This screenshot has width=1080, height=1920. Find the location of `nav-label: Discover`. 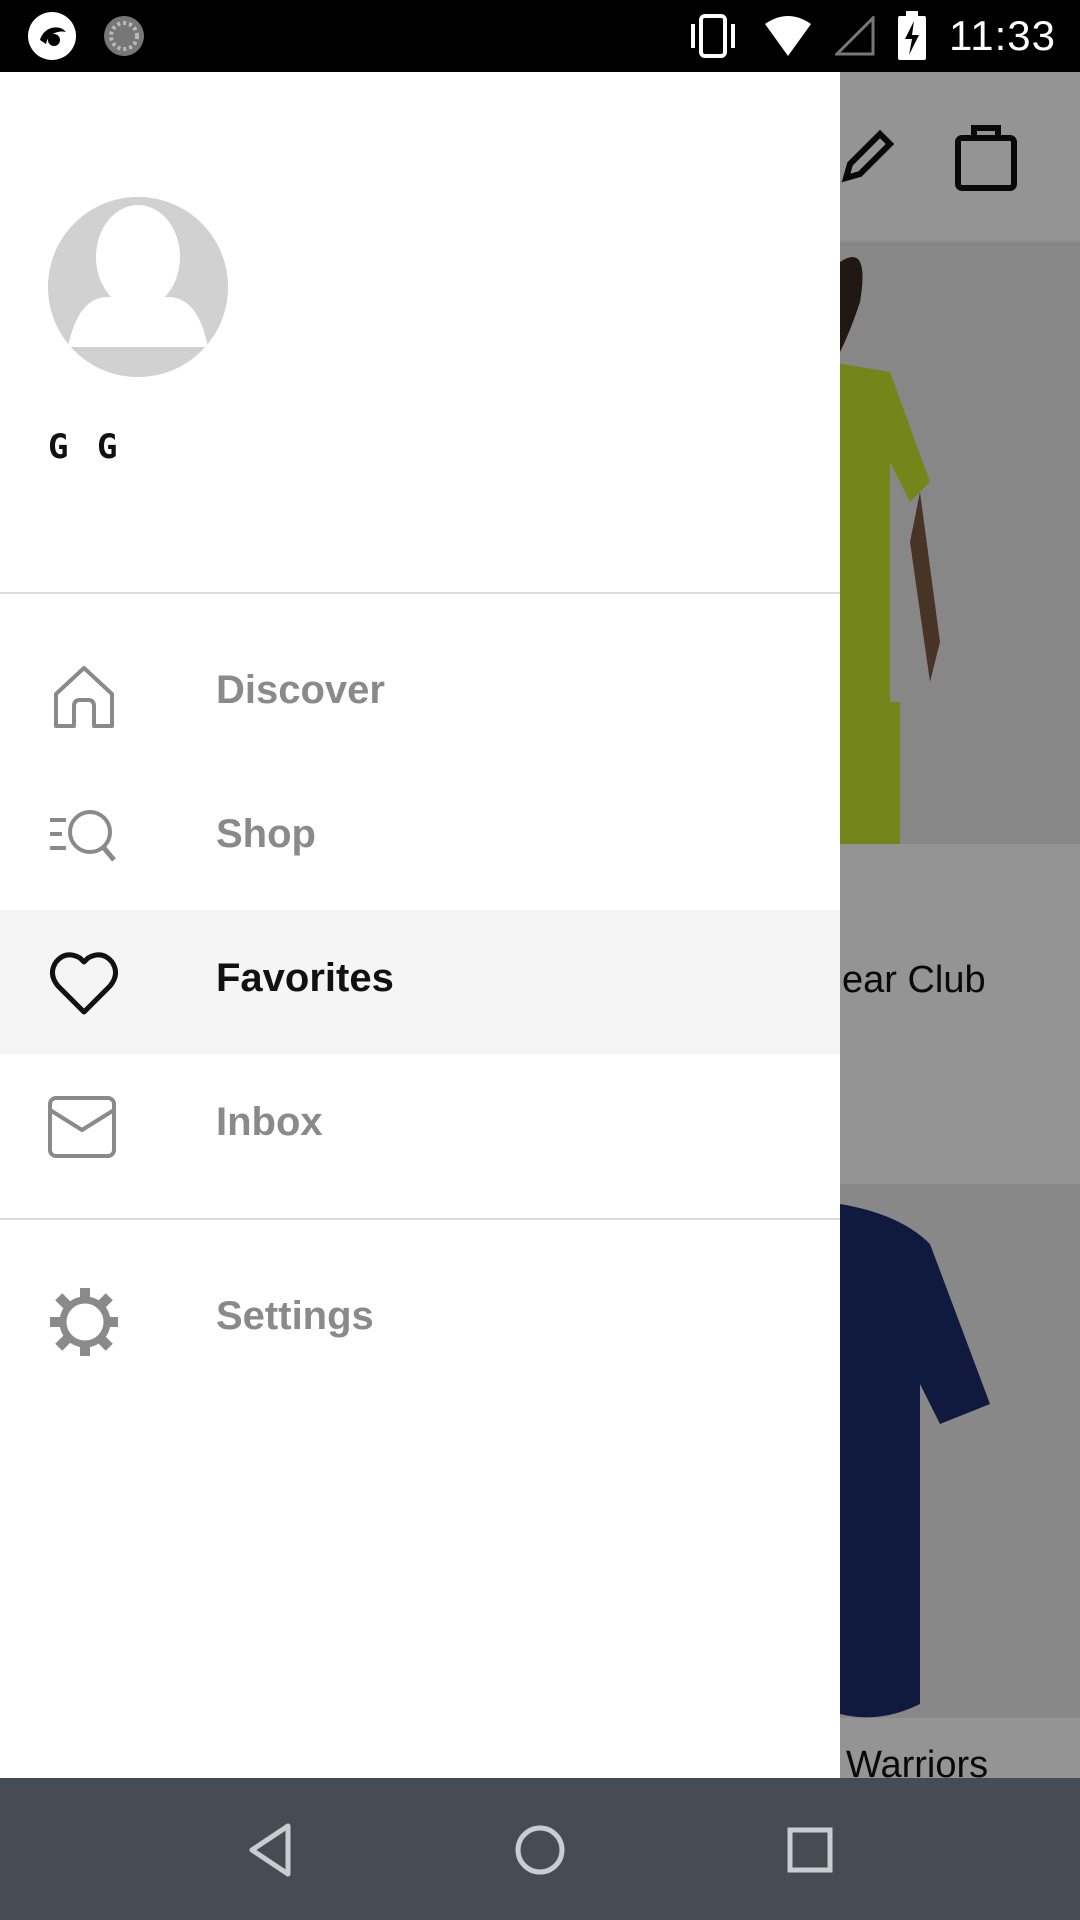

nav-label: Discover is located at coordinates (300, 690).